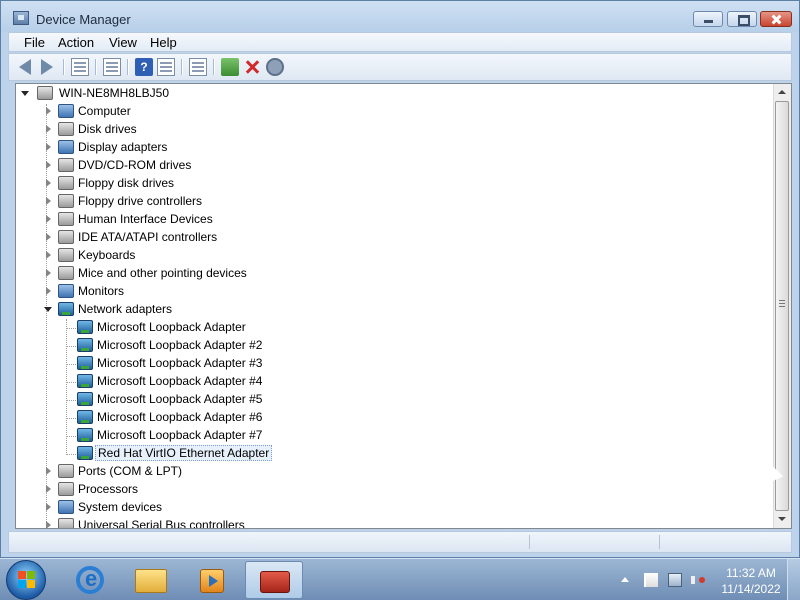  Describe the element at coordinates (180, 345) in the screenshot. I see `tree-item-label: Microsoft Loopback Adapter #2` at that location.